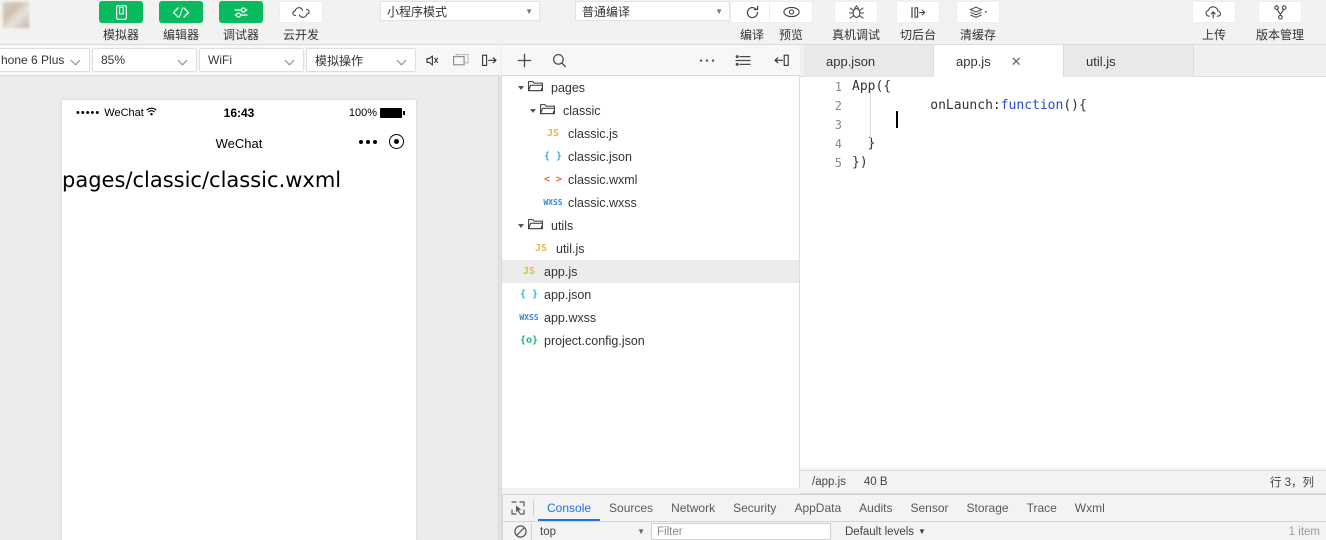 The image size is (1326, 540). Describe the element at coordinates (1279, 35) in the screenshot. I see `toolbar-label-version-control: 版本管理` at that location.